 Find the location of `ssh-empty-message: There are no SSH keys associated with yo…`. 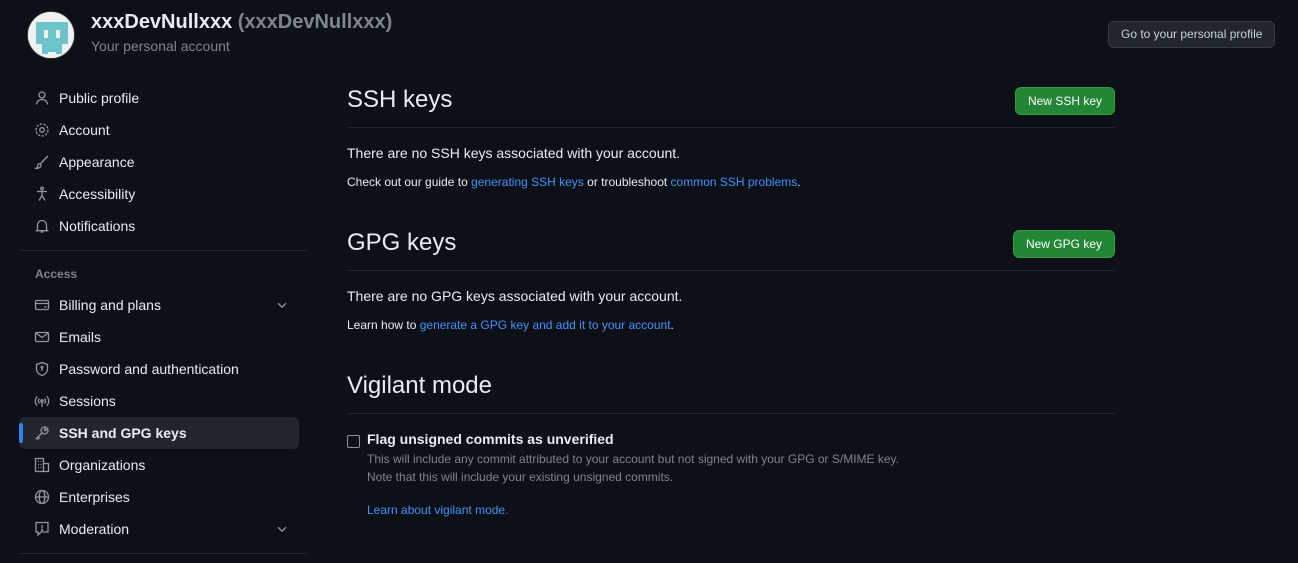

ssh-empty-message: There are no SSH keys associated with yo… is located at coordinates (514, 153).